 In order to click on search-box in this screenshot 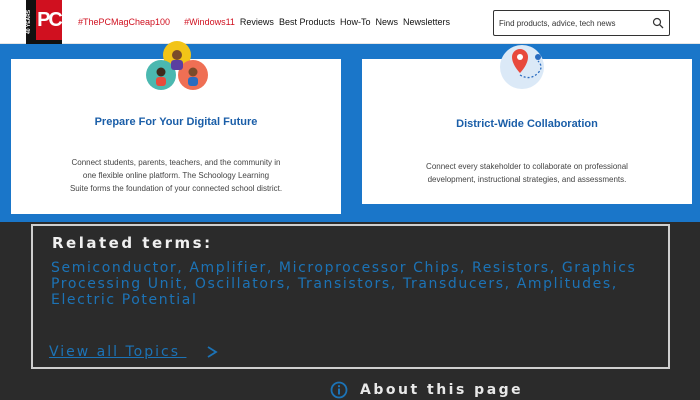, I will do `click(581, 23)`.